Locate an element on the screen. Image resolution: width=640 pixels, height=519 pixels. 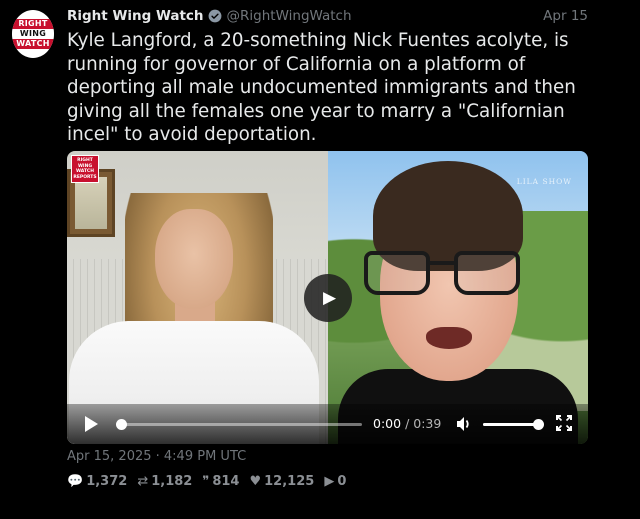
quote-button: ❞ 814 is located at coordinates (220, 481).